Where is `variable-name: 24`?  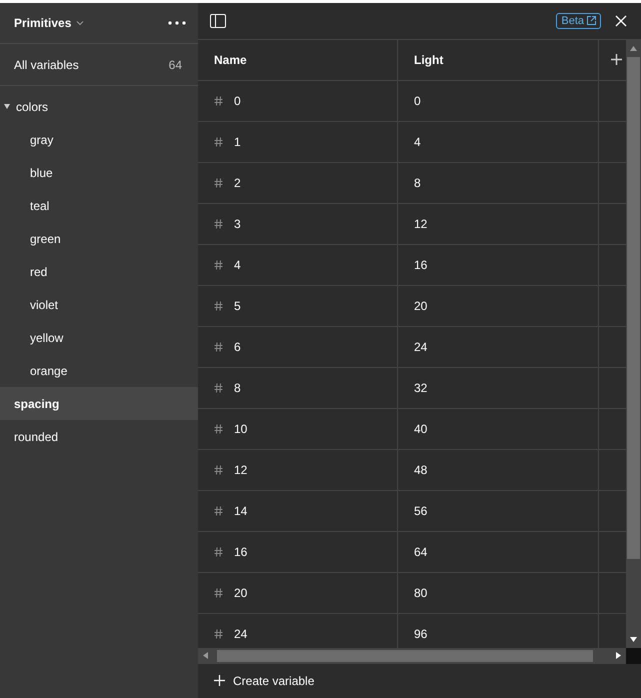
variable-name: 24 is located at coordinates (241, 633).